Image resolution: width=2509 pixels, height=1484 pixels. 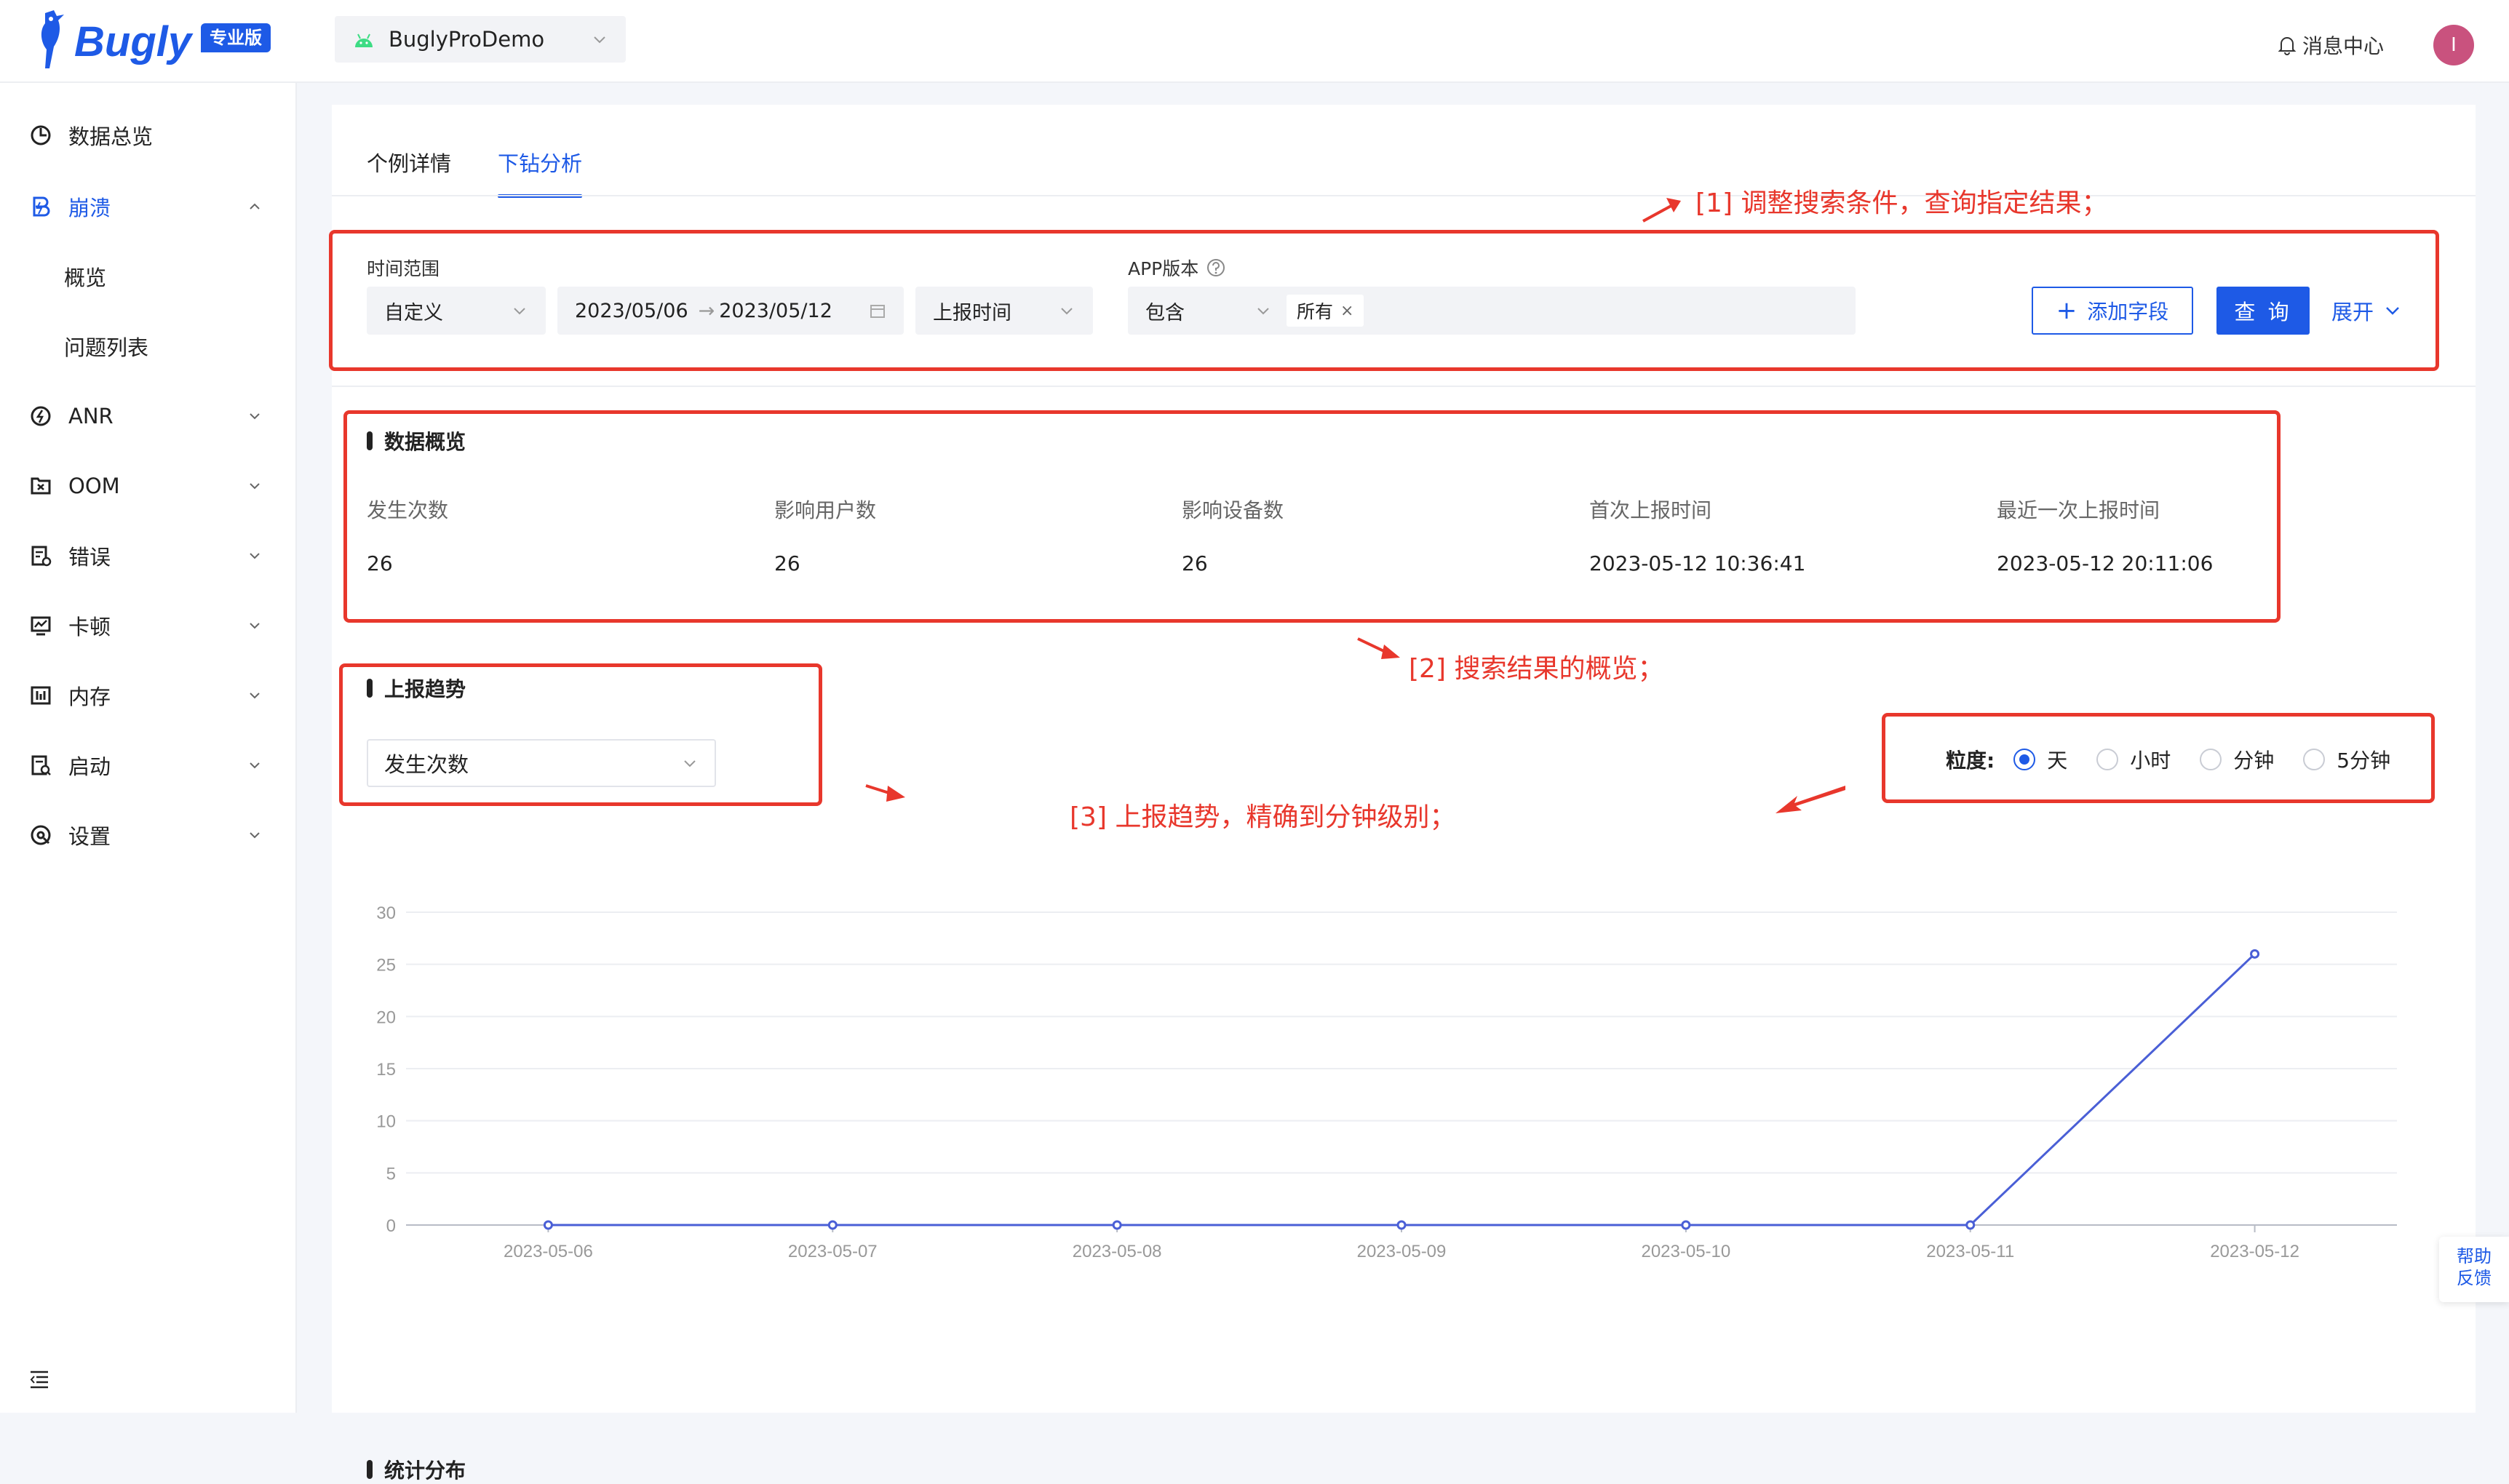 What do you see at coordinates (1402, 1089) in the screenshot?
I see `series-line` at bounding box center [1402, 1089].